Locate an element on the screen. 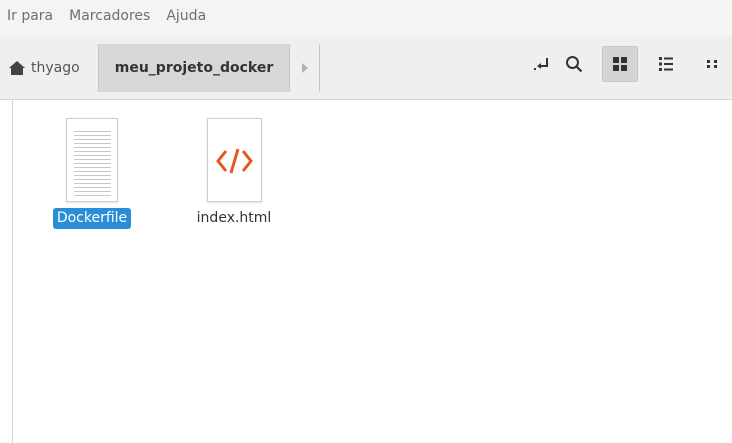 This screenshot has width=732, height=443. home-icon is located at coordinates (17, 68).